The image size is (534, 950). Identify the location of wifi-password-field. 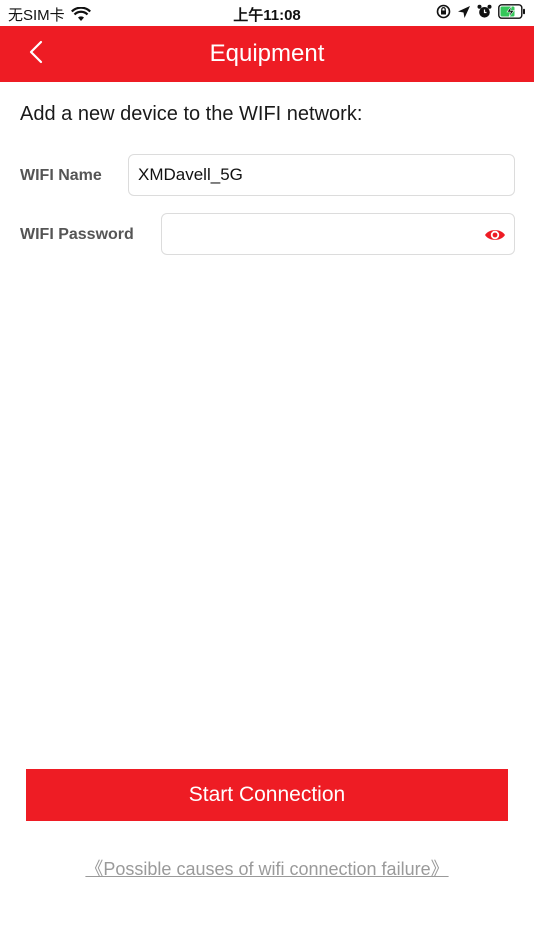
(338, 234).